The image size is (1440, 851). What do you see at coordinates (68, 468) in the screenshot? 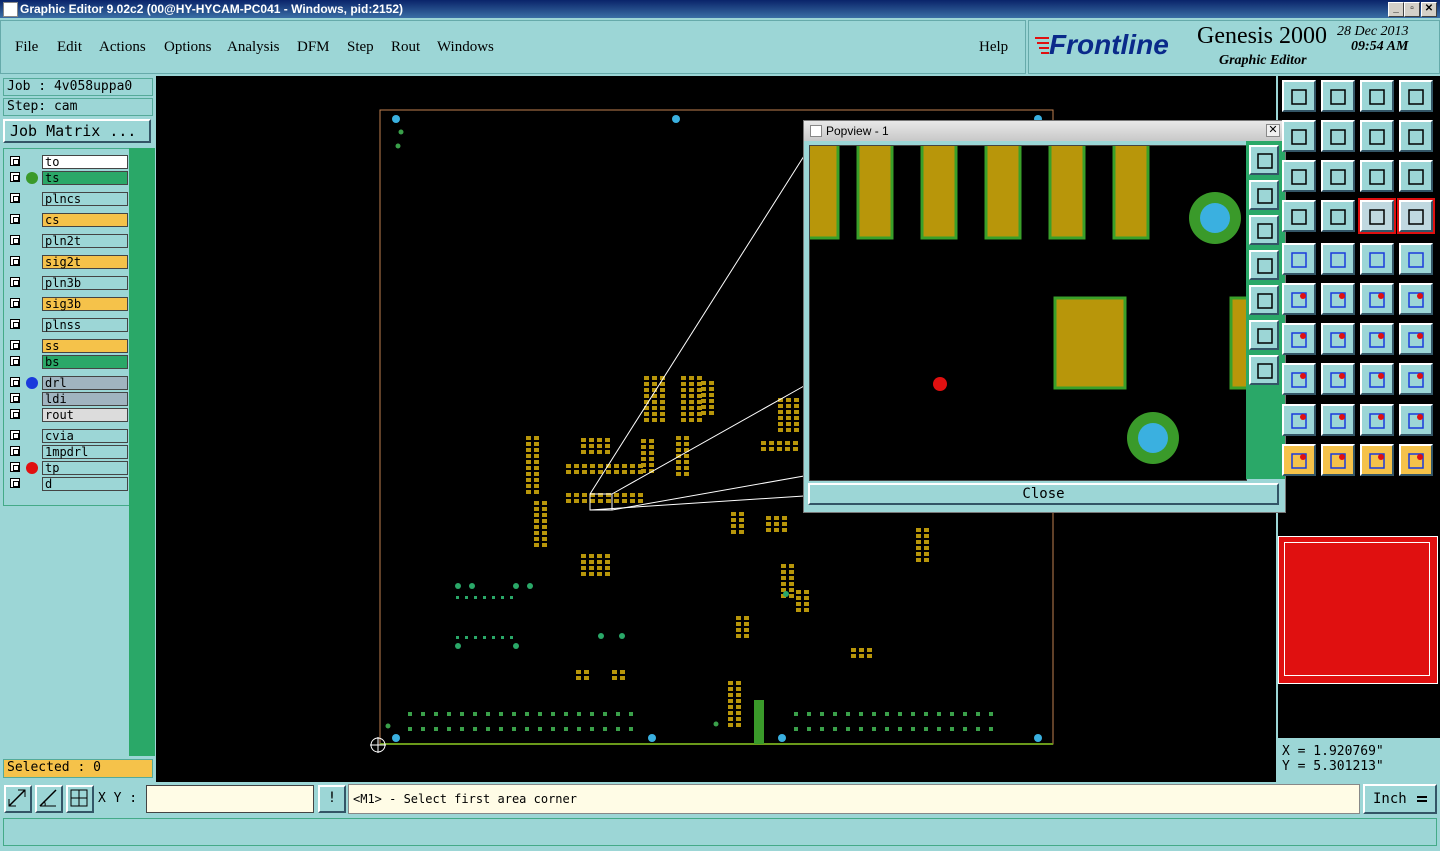
I see `layer-row-tp: tp` at bounding box center [68, 468].